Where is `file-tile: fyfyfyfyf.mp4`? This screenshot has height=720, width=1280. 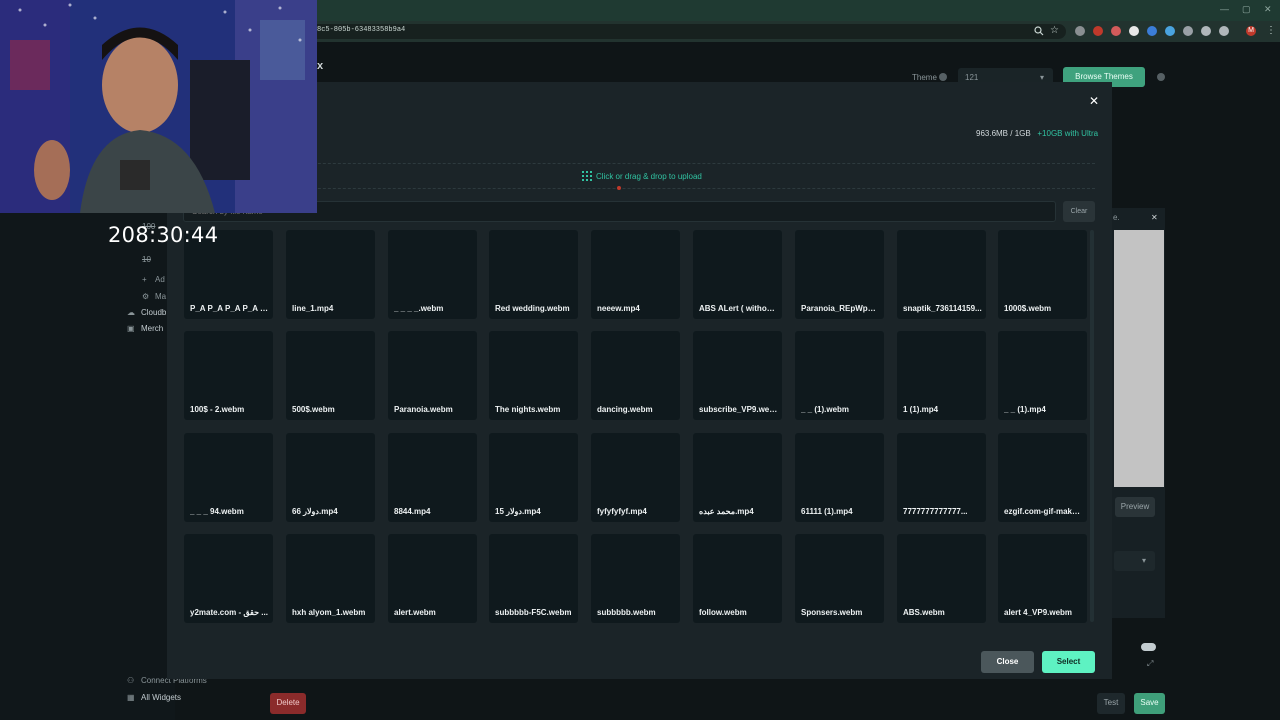
file-tile: fyfyfyfyf.mp4 is located at coordinates (635, 477).